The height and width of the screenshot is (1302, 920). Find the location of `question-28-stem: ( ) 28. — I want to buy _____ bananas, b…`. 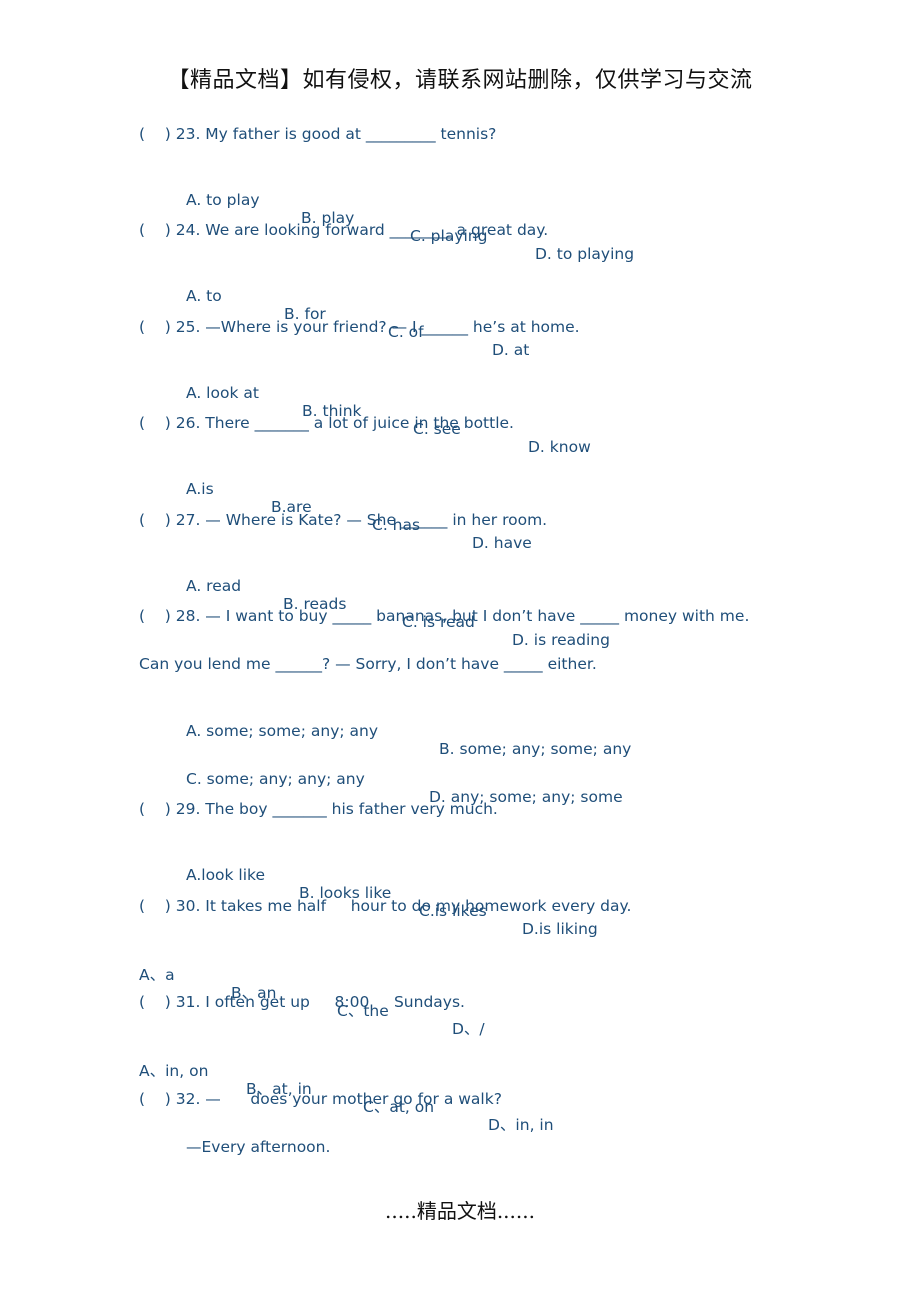

question-28-stem: ( ) 28. — I want to buy _____ bananas, b… is located at coordinates (444, 616).